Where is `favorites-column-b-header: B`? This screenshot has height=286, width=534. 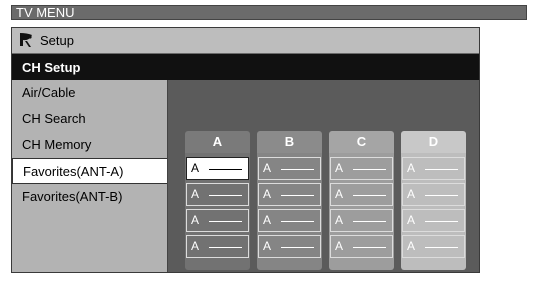
favorites-column-b-header: B is located at coordinates (289, 142).